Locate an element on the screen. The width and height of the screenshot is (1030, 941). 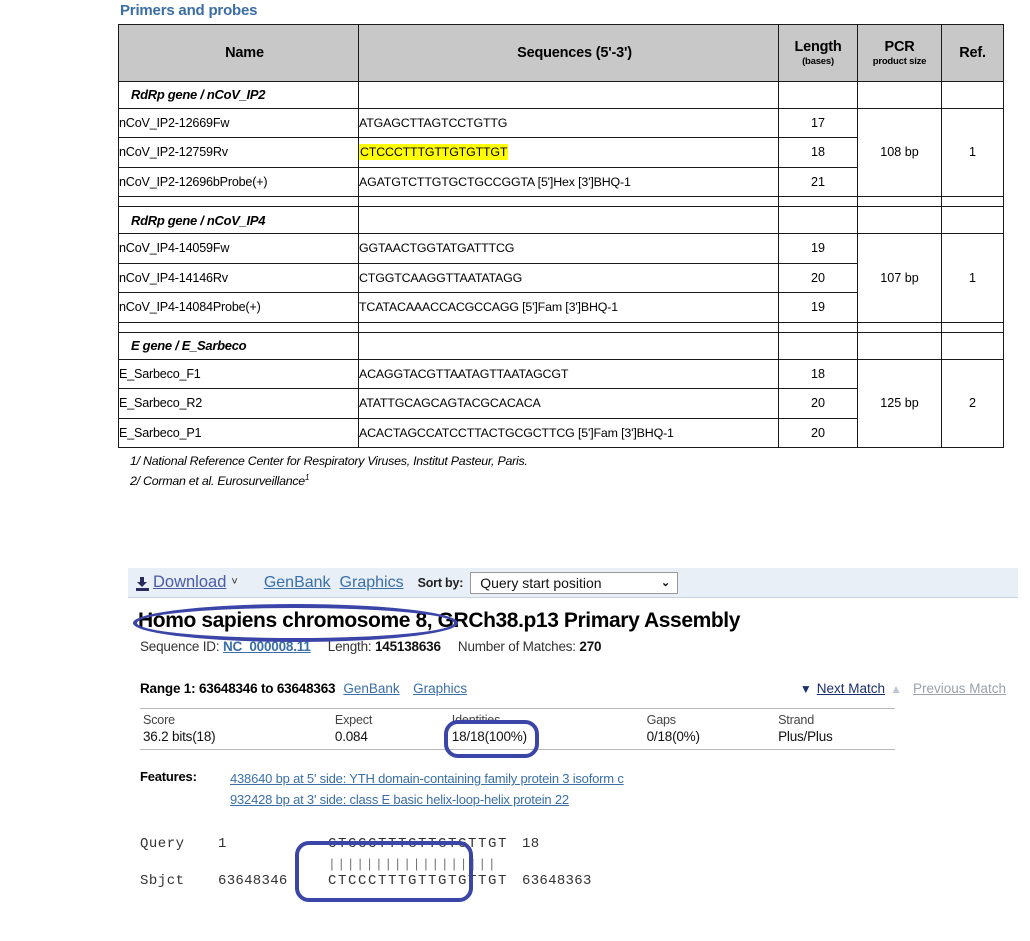
range-links: GenBank Graphics is located at coordinates (409, 689).